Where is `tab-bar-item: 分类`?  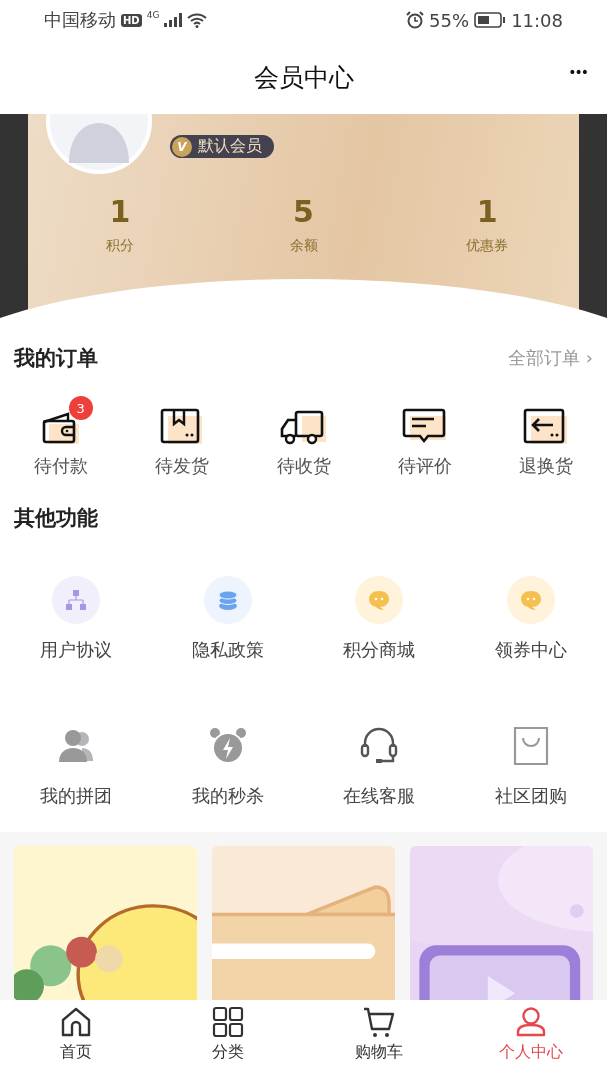 tab-bar-item: 分类 is located at coordinates (227, 1040).